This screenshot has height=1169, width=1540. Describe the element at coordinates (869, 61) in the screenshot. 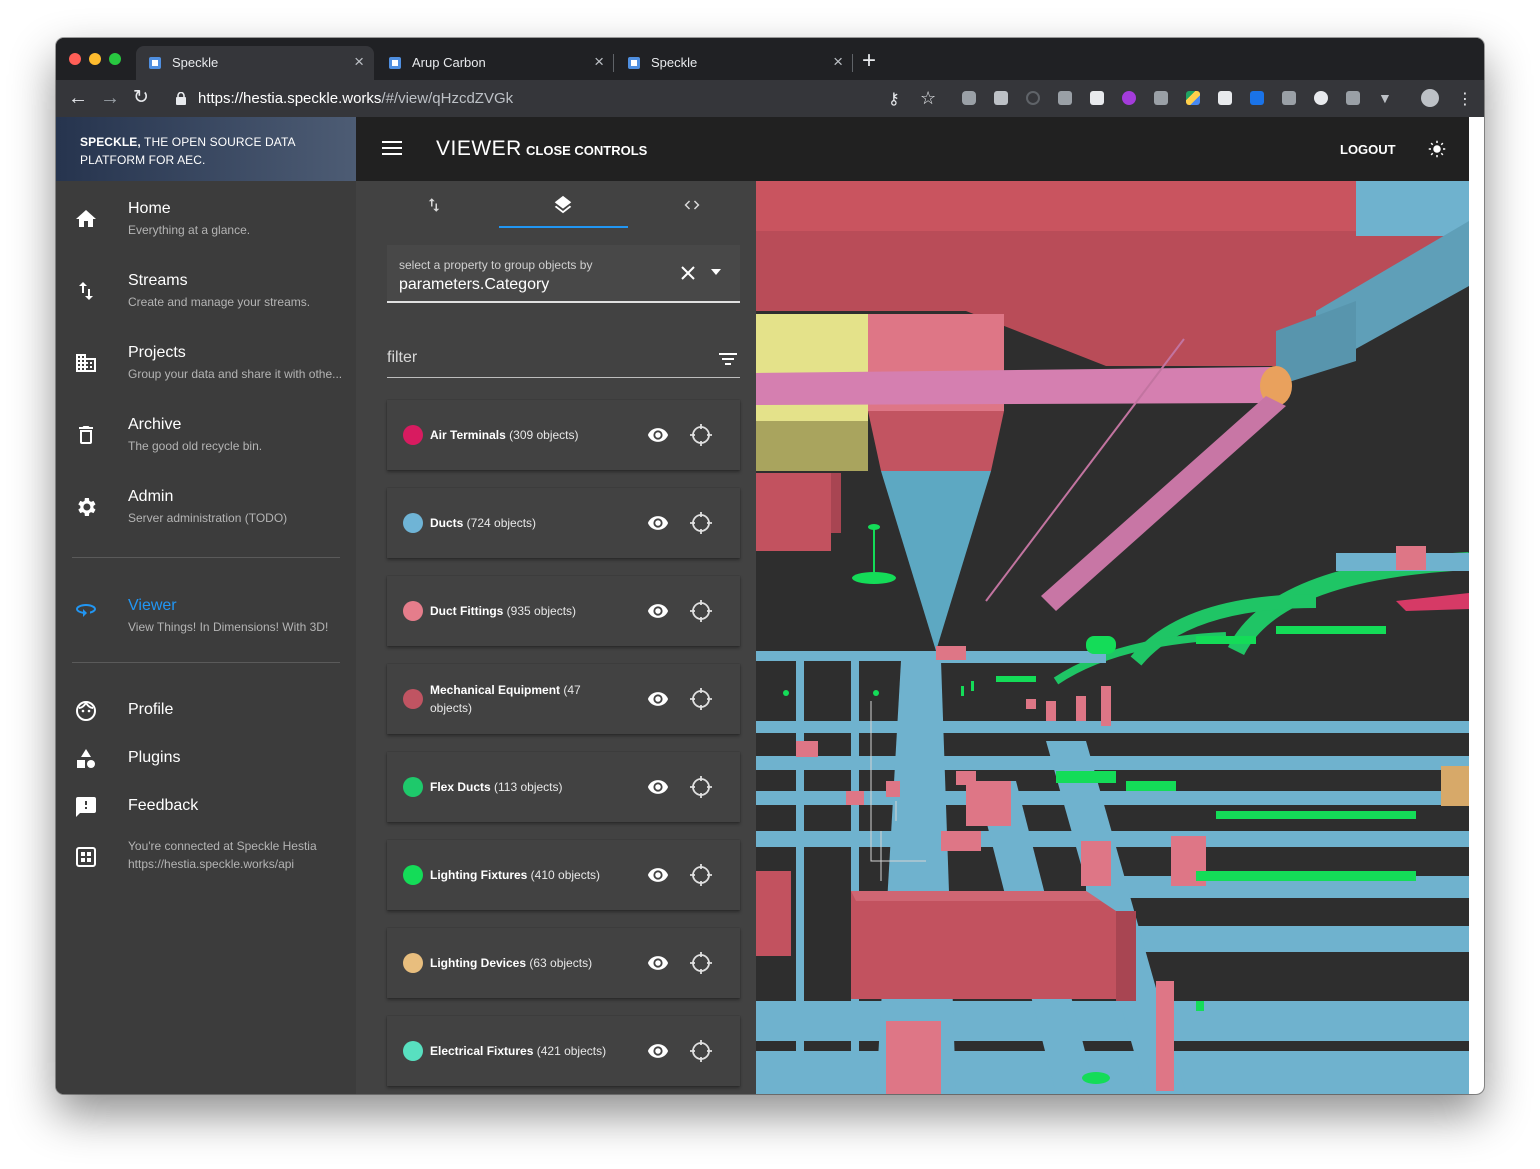

I see `new-tab-button: +` at that location.